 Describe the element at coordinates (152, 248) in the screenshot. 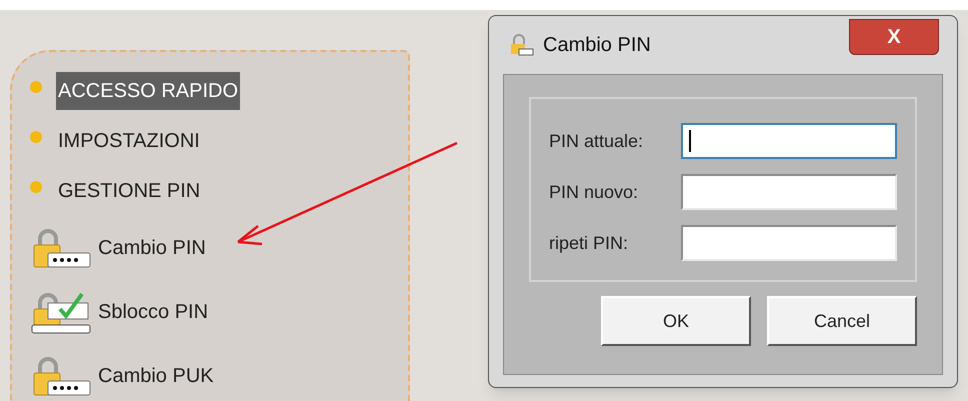

I see `menu-item: Cambio PIN` at that location.